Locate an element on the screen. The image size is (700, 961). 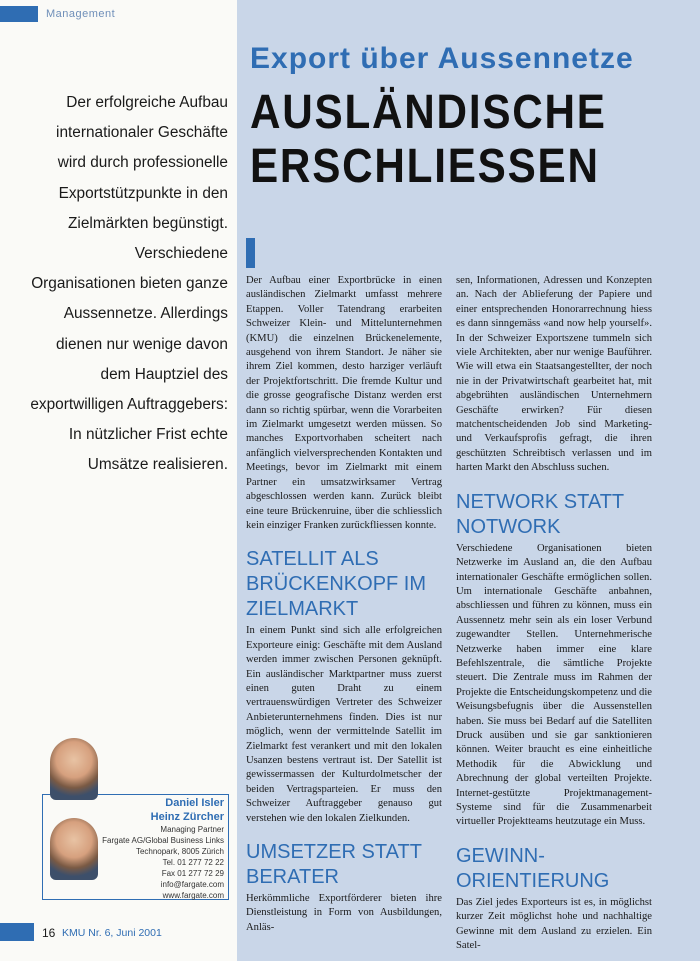
issue-label: KMU Nr. 6, Juni 2001 is located at coordinates (112, 933).